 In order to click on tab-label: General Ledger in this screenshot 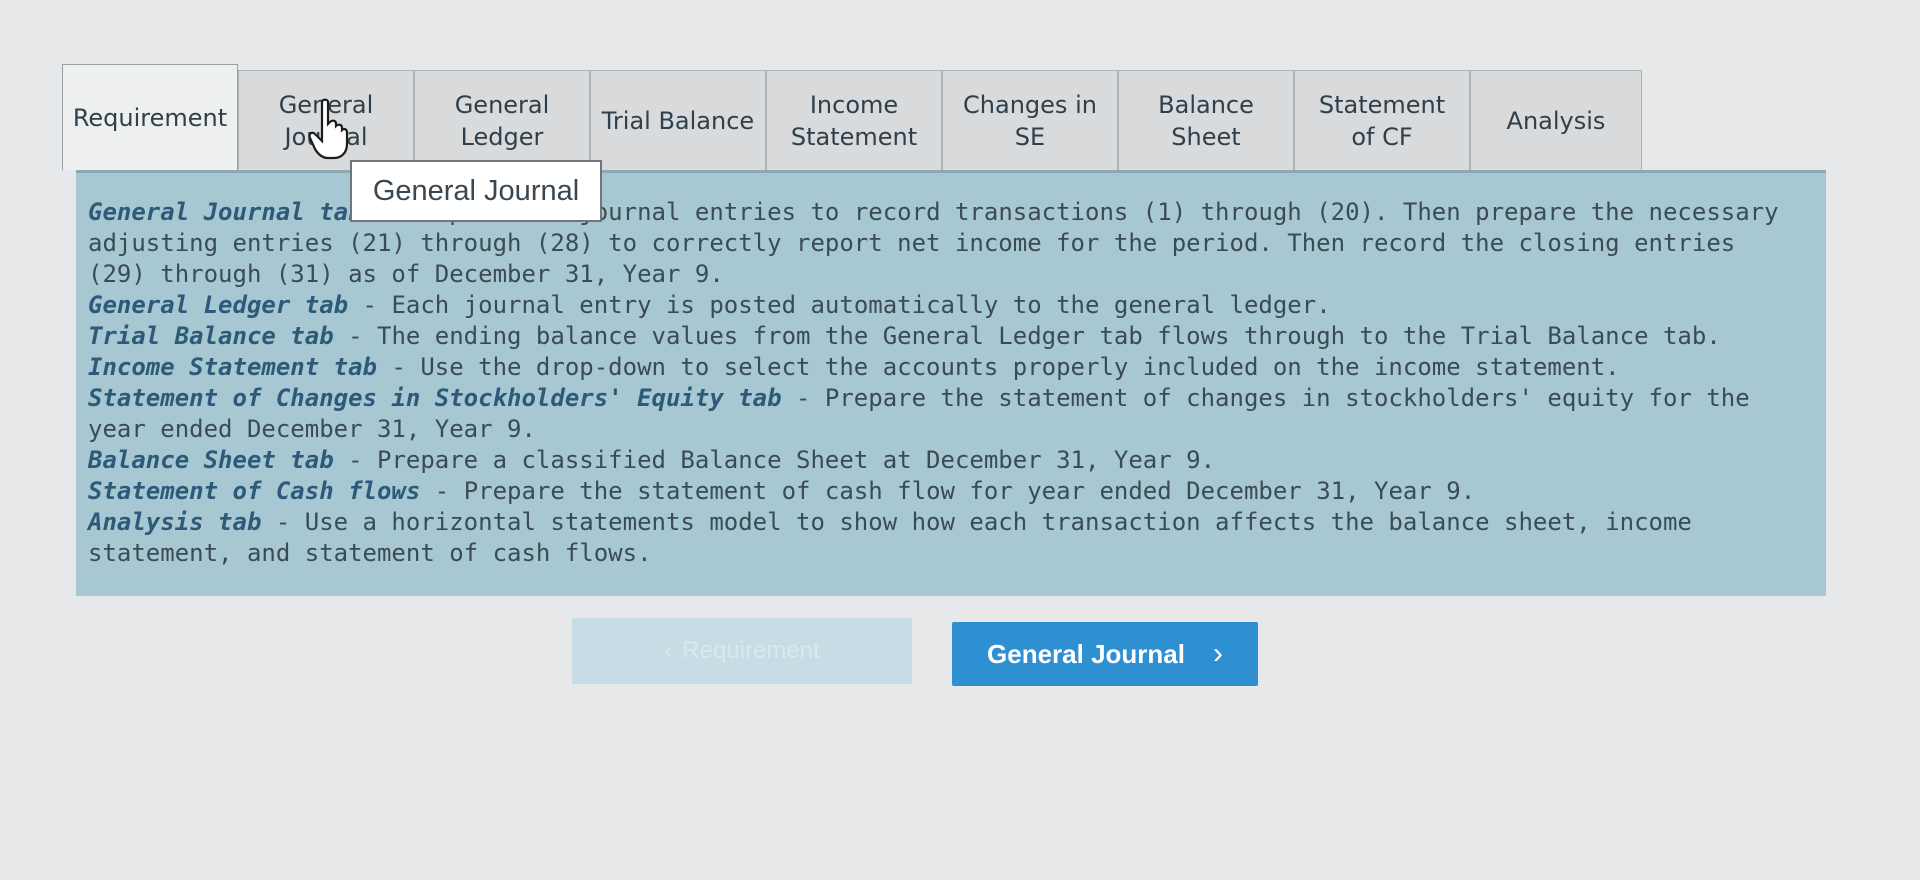, I will do `click(502, 120)`.